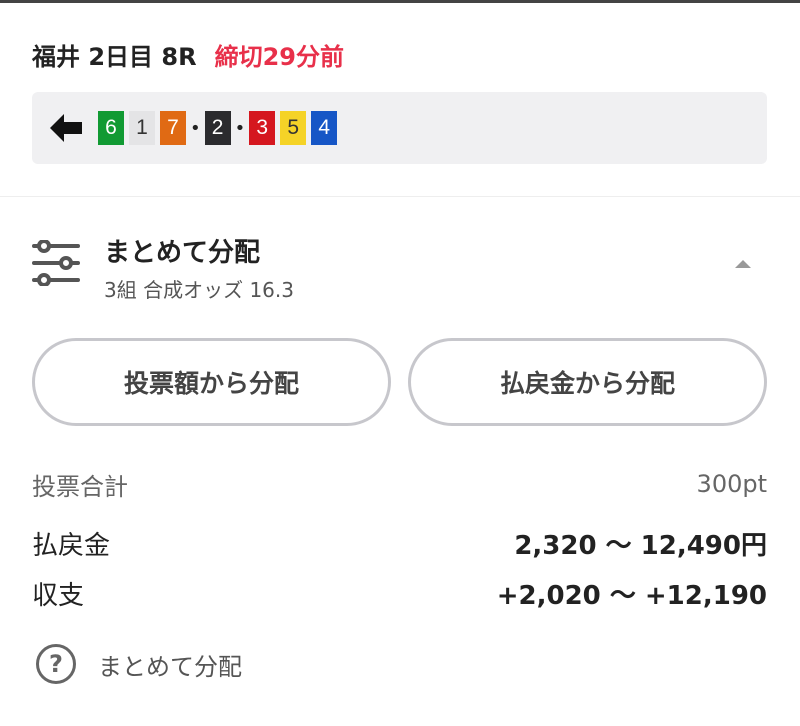  Describe the element at coordinates (111, 128) in the screenshot. I see `boat-number: 6` at that location.